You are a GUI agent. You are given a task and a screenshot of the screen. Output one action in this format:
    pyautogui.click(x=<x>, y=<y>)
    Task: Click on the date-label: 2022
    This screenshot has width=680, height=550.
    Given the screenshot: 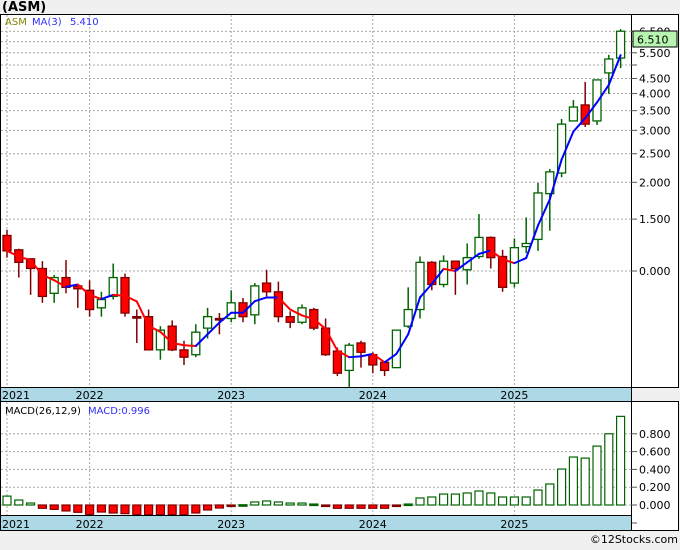 What is the action you would take?
    pyautogui.click(x=90, y=524)
    